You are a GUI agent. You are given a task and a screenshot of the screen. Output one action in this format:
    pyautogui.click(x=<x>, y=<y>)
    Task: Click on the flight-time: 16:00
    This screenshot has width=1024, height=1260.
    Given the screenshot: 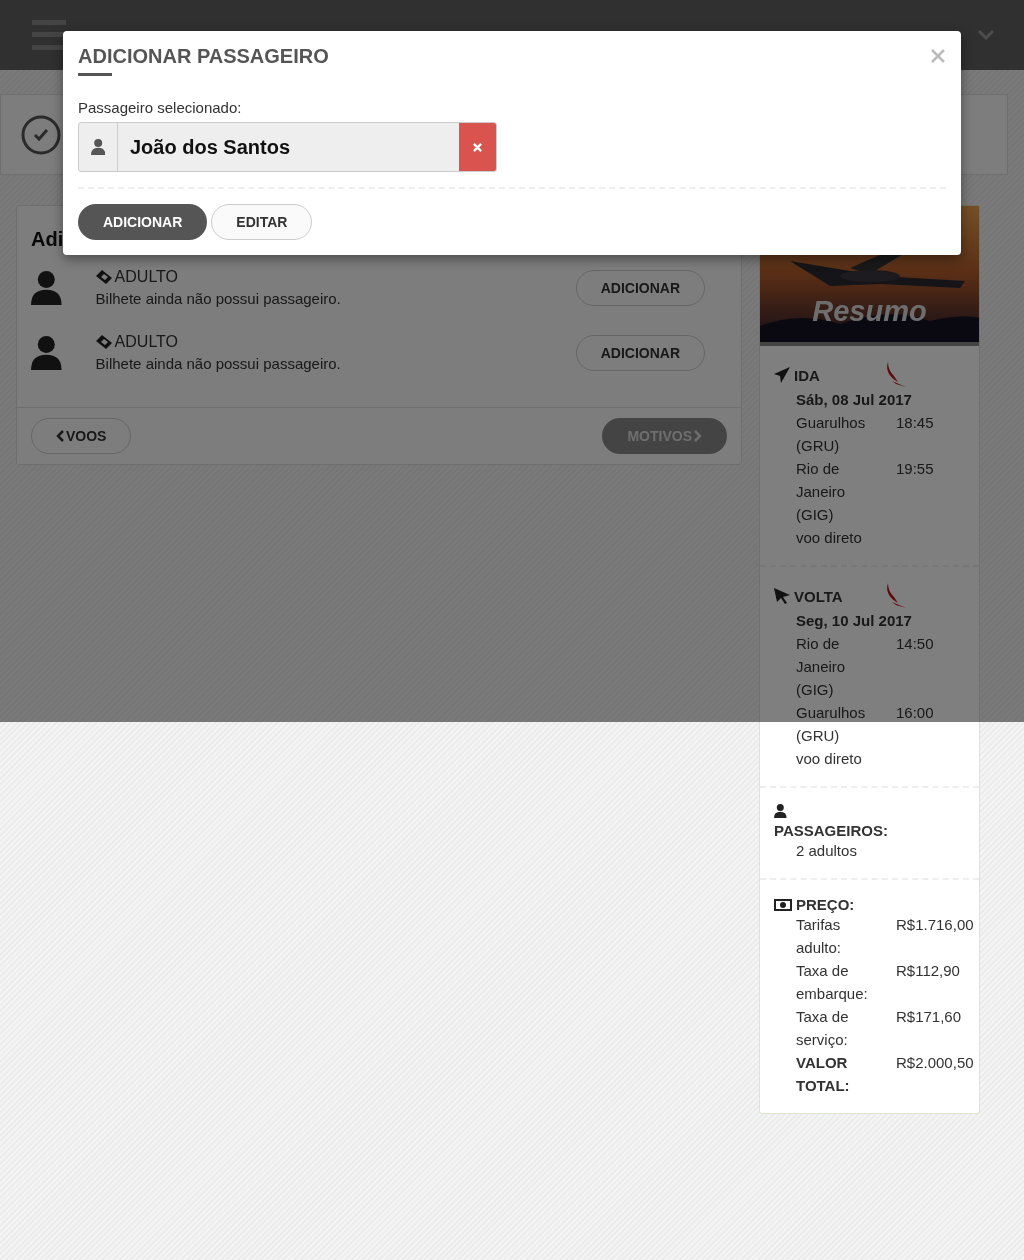 What is the action you would take?
    pyautogui.click(x=915, y=713)
    